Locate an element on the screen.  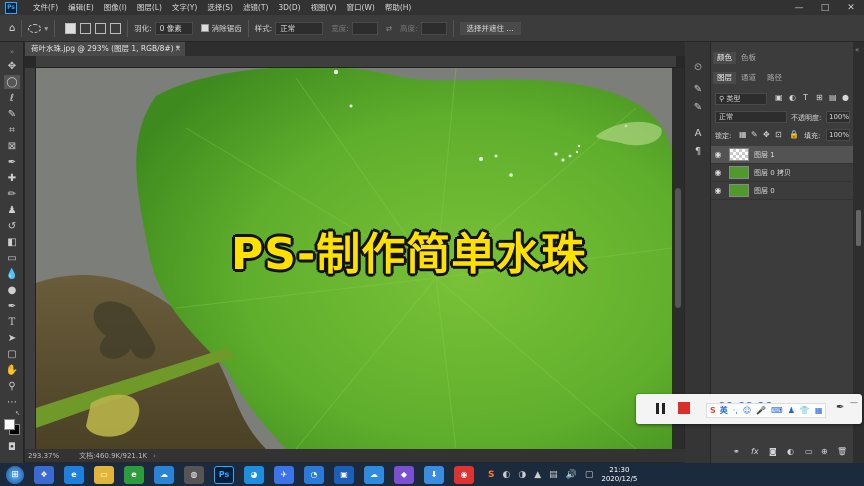
zoom-level: 293.37% is located at coordinates (43, 456).